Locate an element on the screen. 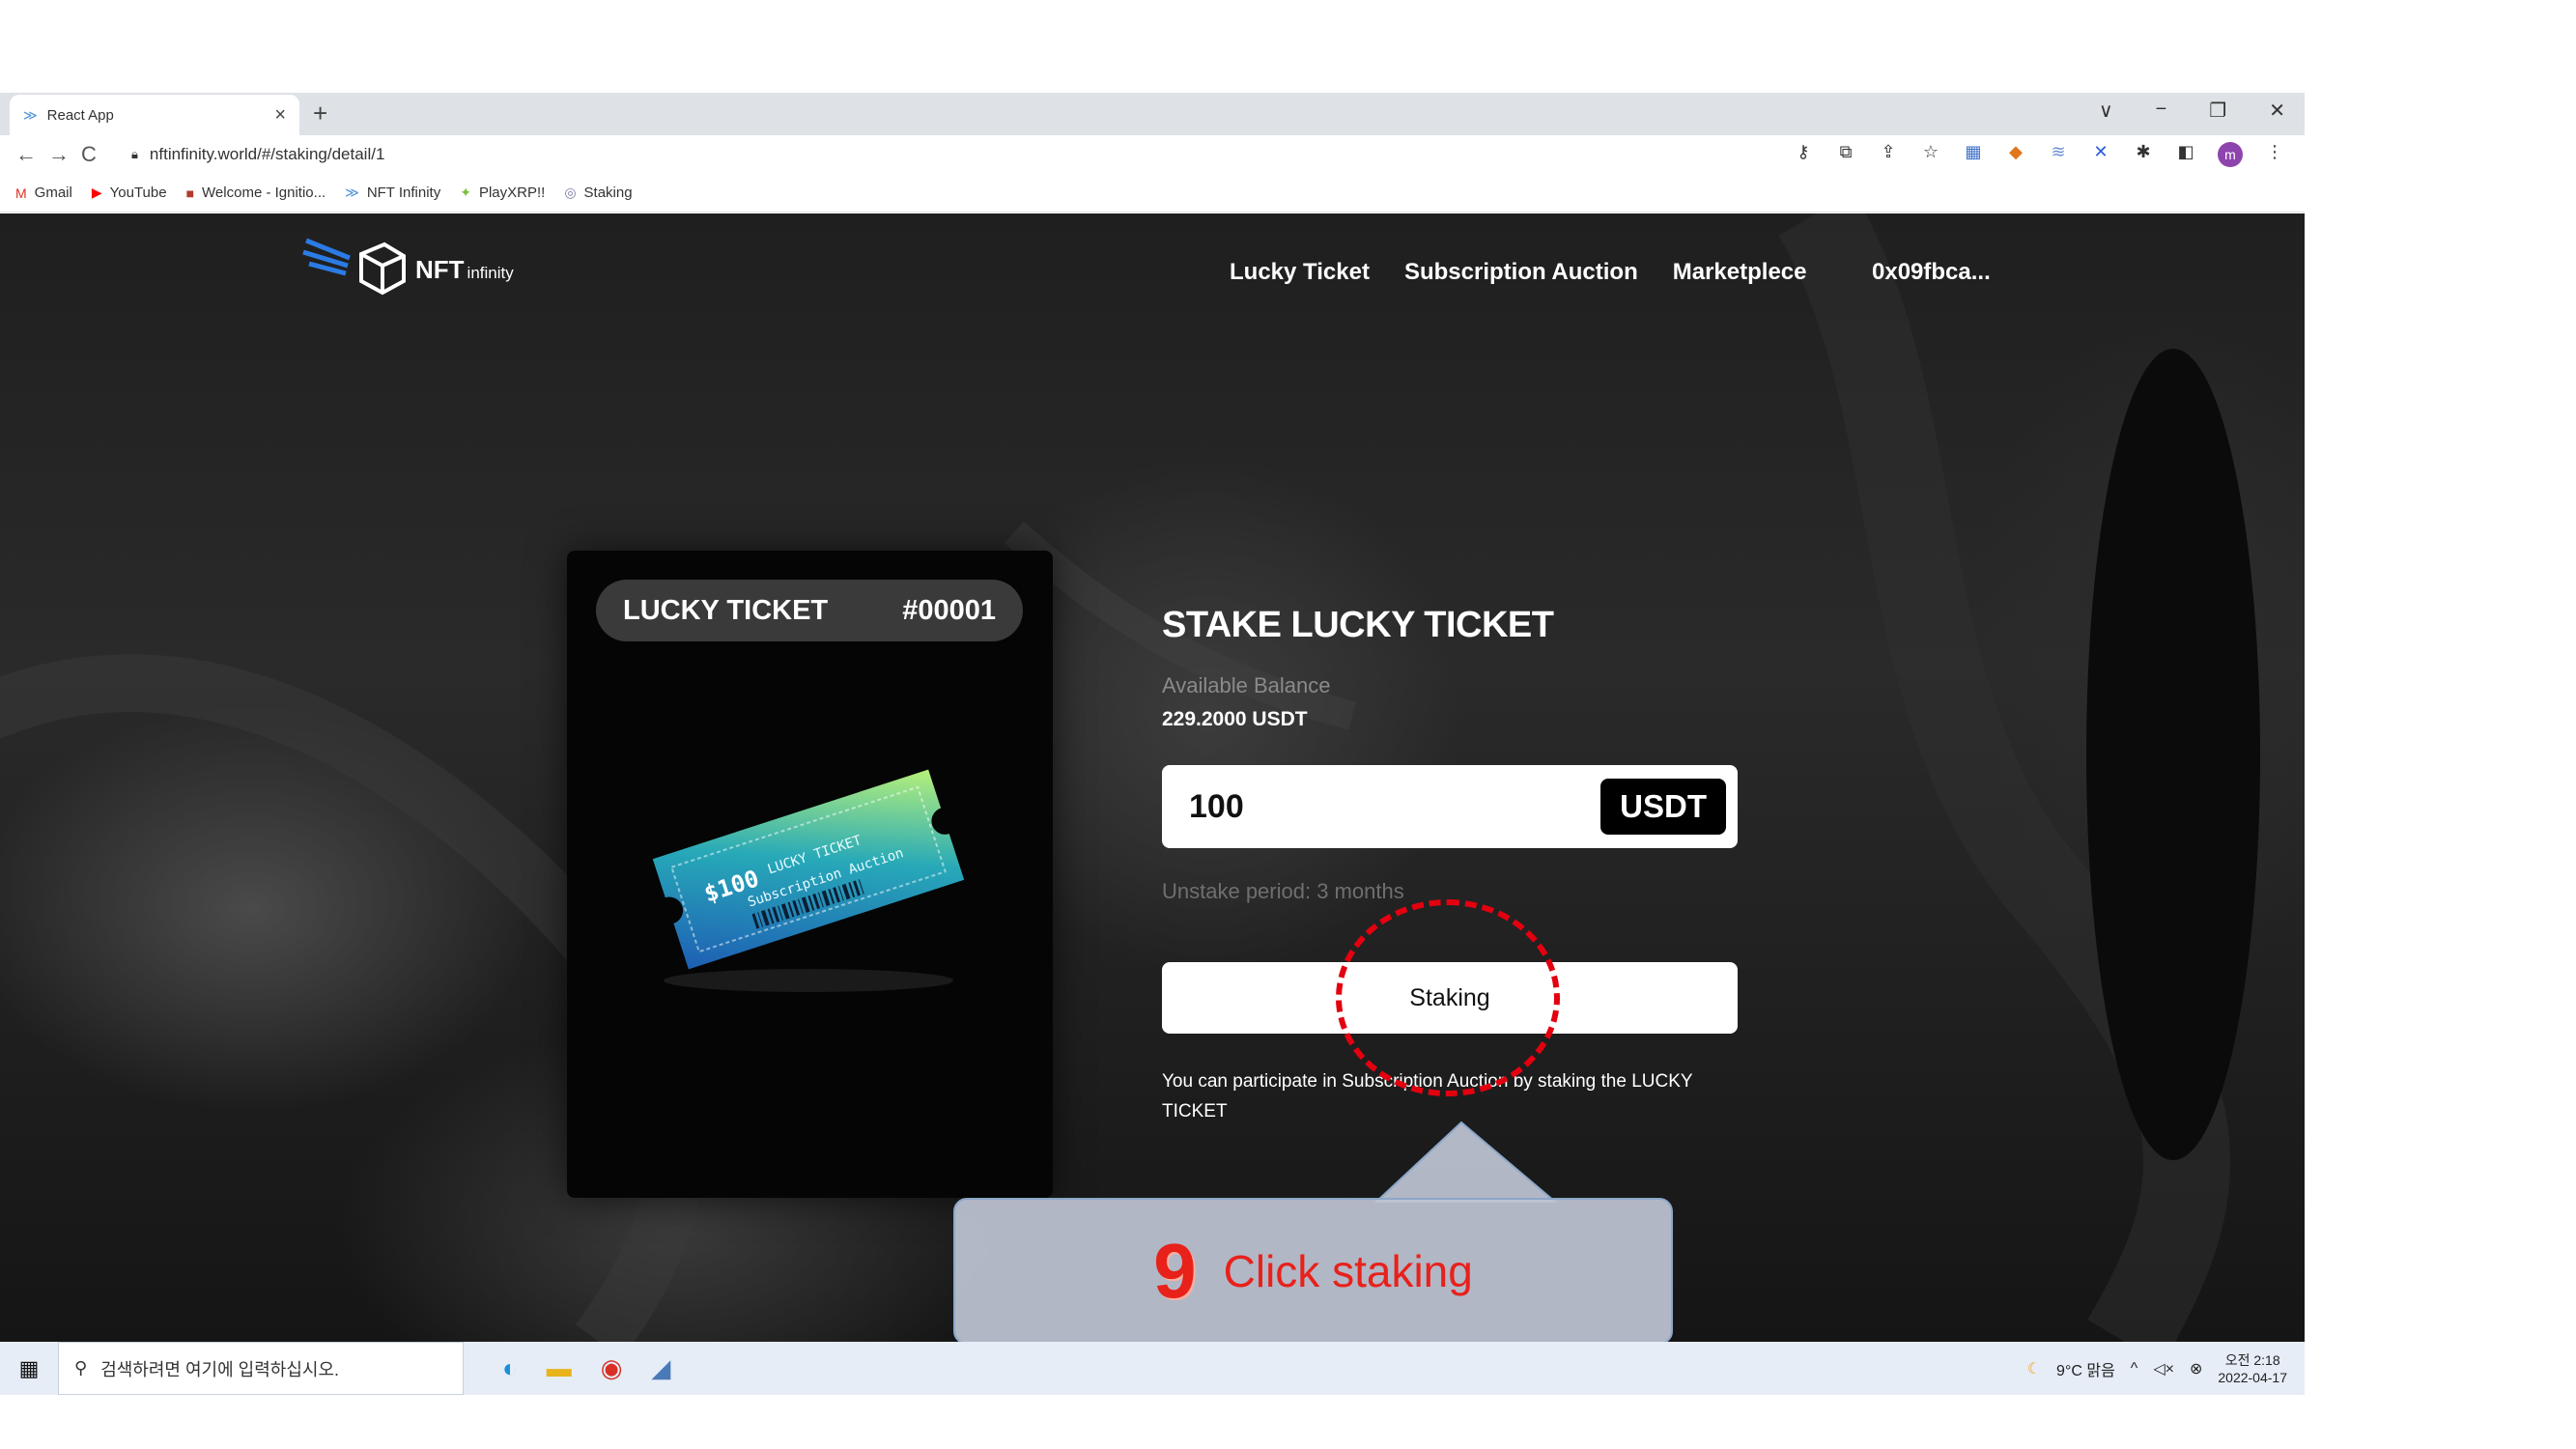  weather-text: 9°C 맑음 is located at coordinates (2085, 1368).